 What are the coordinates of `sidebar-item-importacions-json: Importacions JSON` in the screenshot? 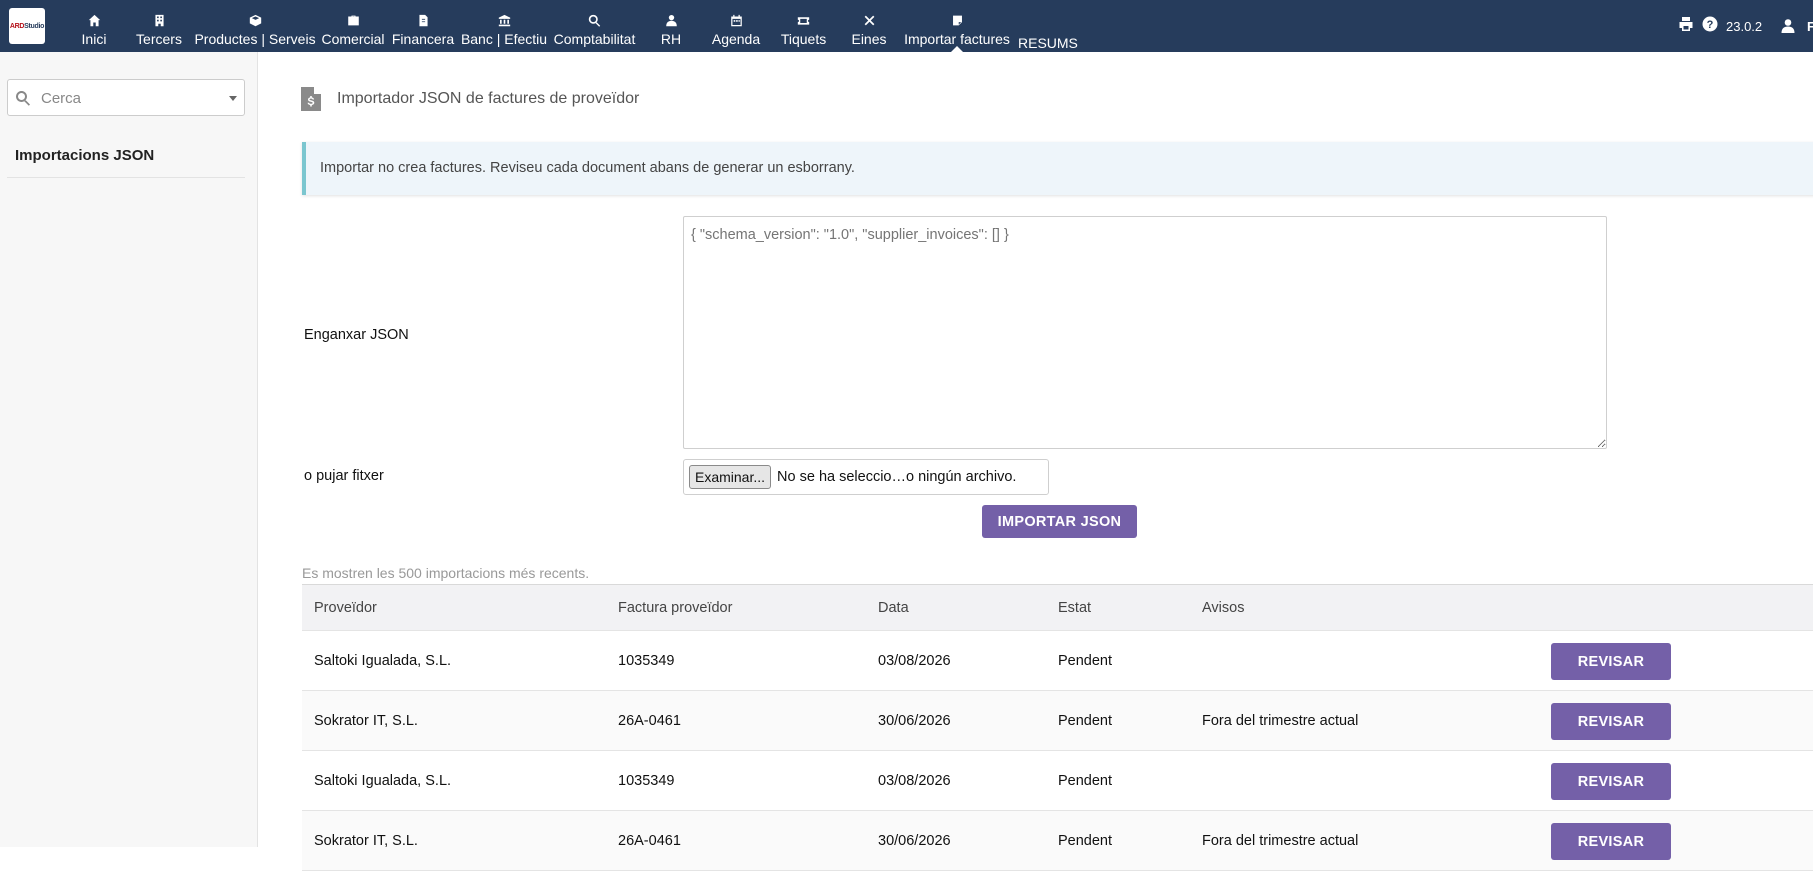 It's located at (126, 157).